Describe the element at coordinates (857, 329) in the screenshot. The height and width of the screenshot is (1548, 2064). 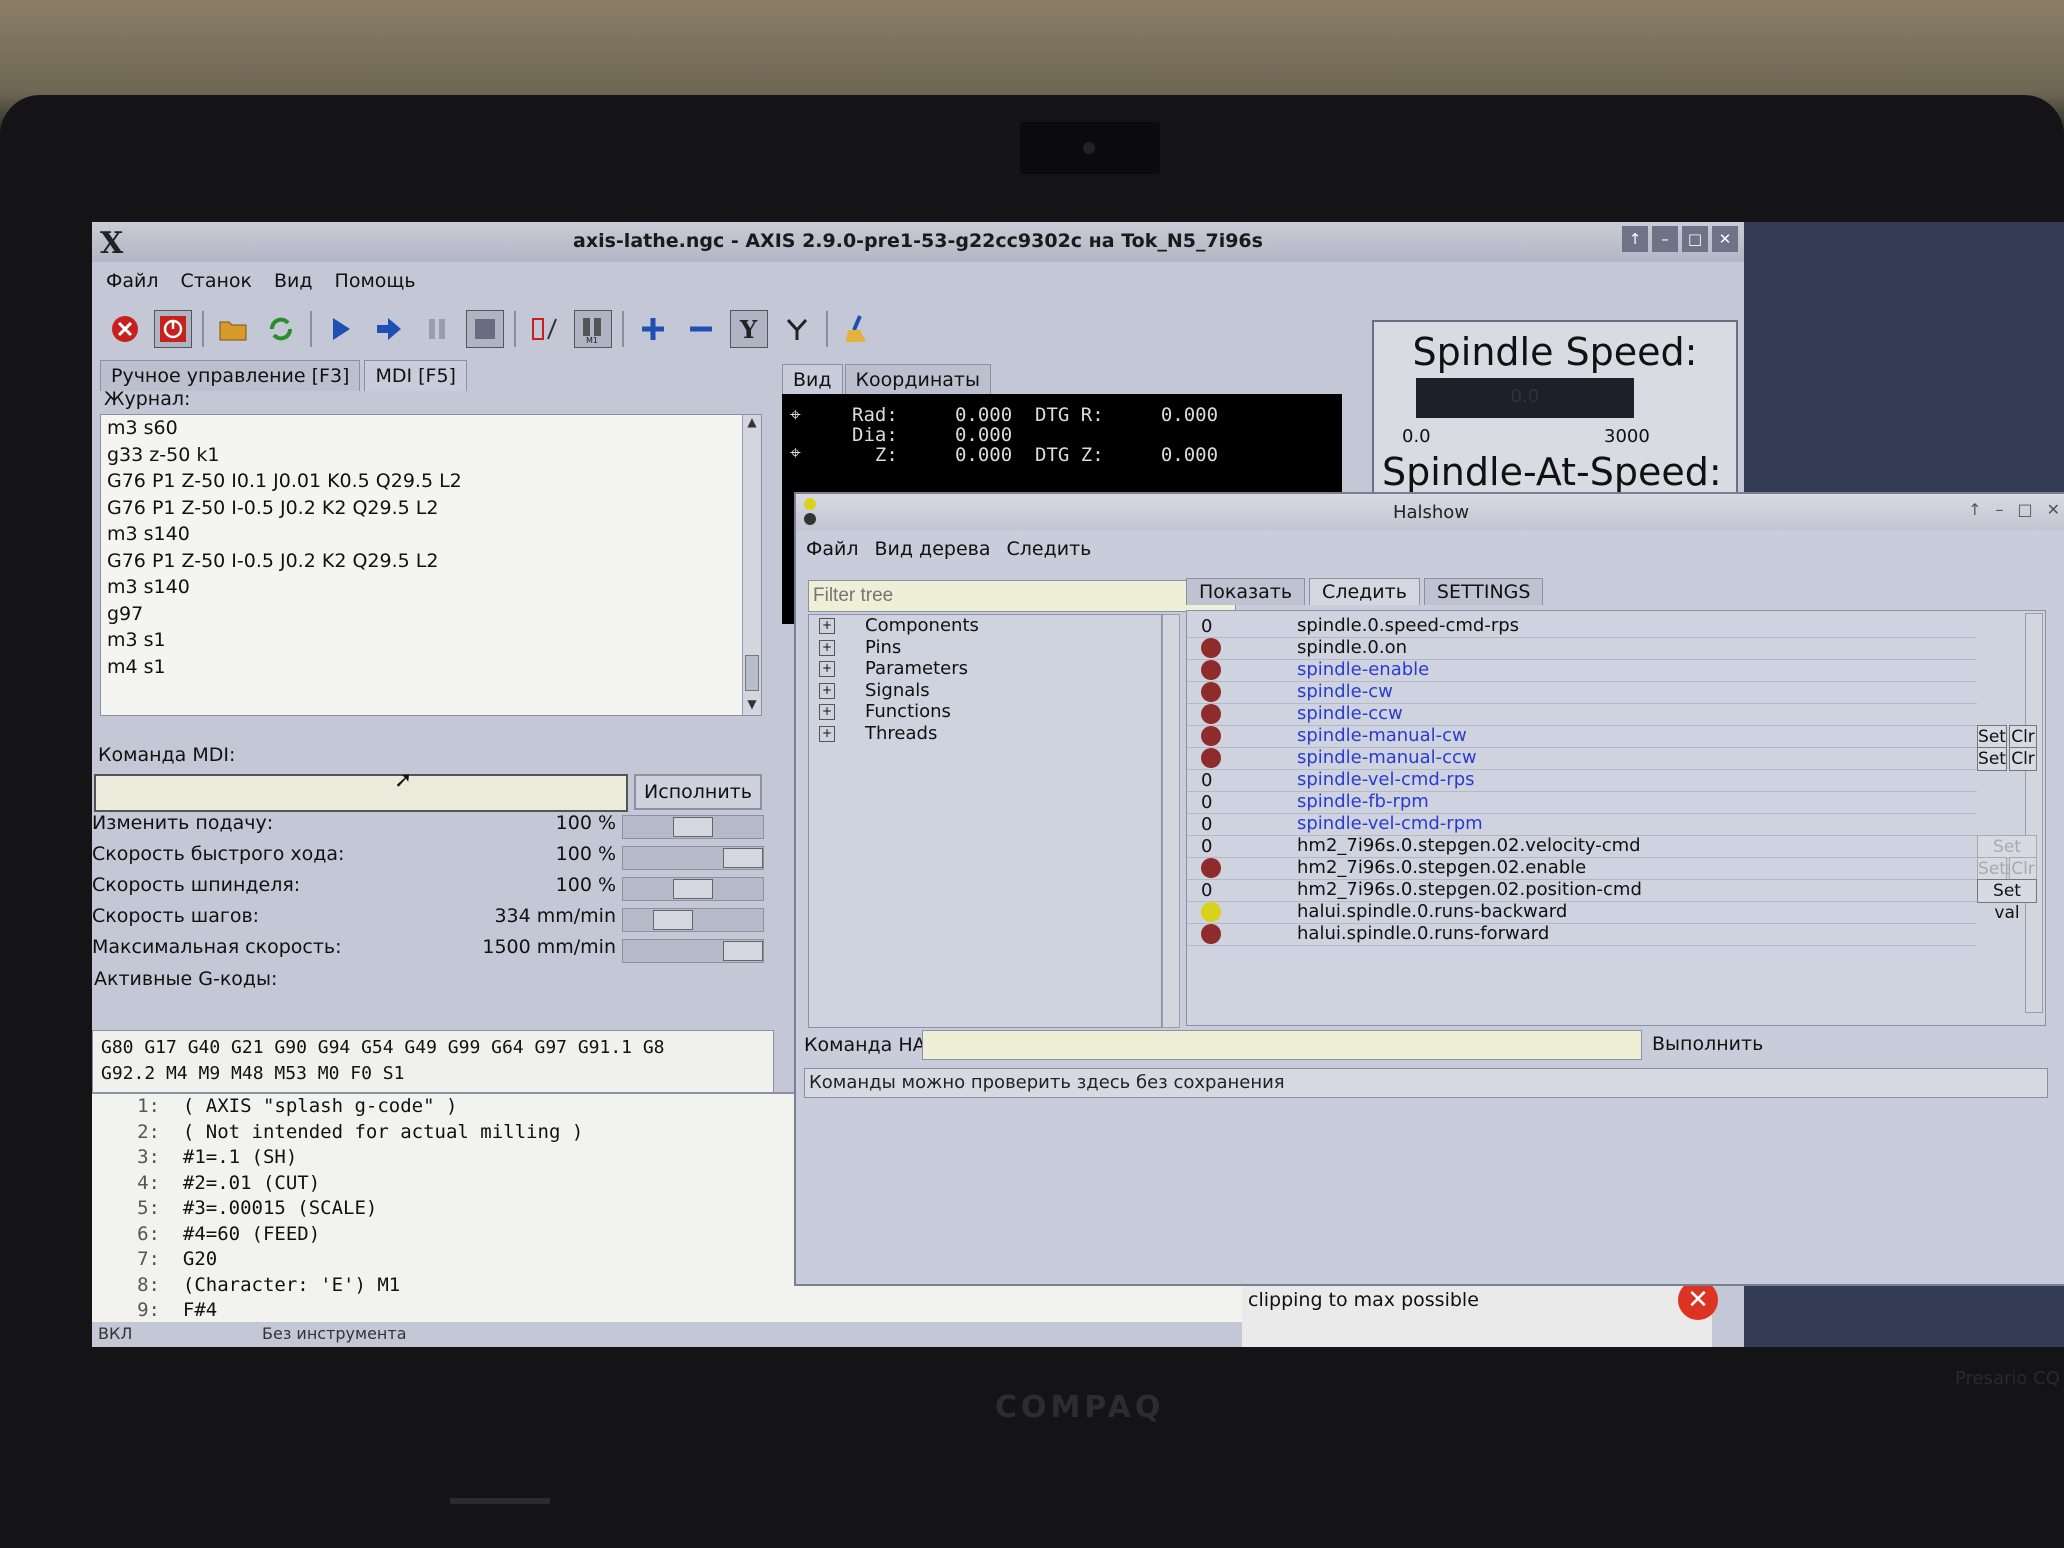
I see `clear-plot-icon` at that location.